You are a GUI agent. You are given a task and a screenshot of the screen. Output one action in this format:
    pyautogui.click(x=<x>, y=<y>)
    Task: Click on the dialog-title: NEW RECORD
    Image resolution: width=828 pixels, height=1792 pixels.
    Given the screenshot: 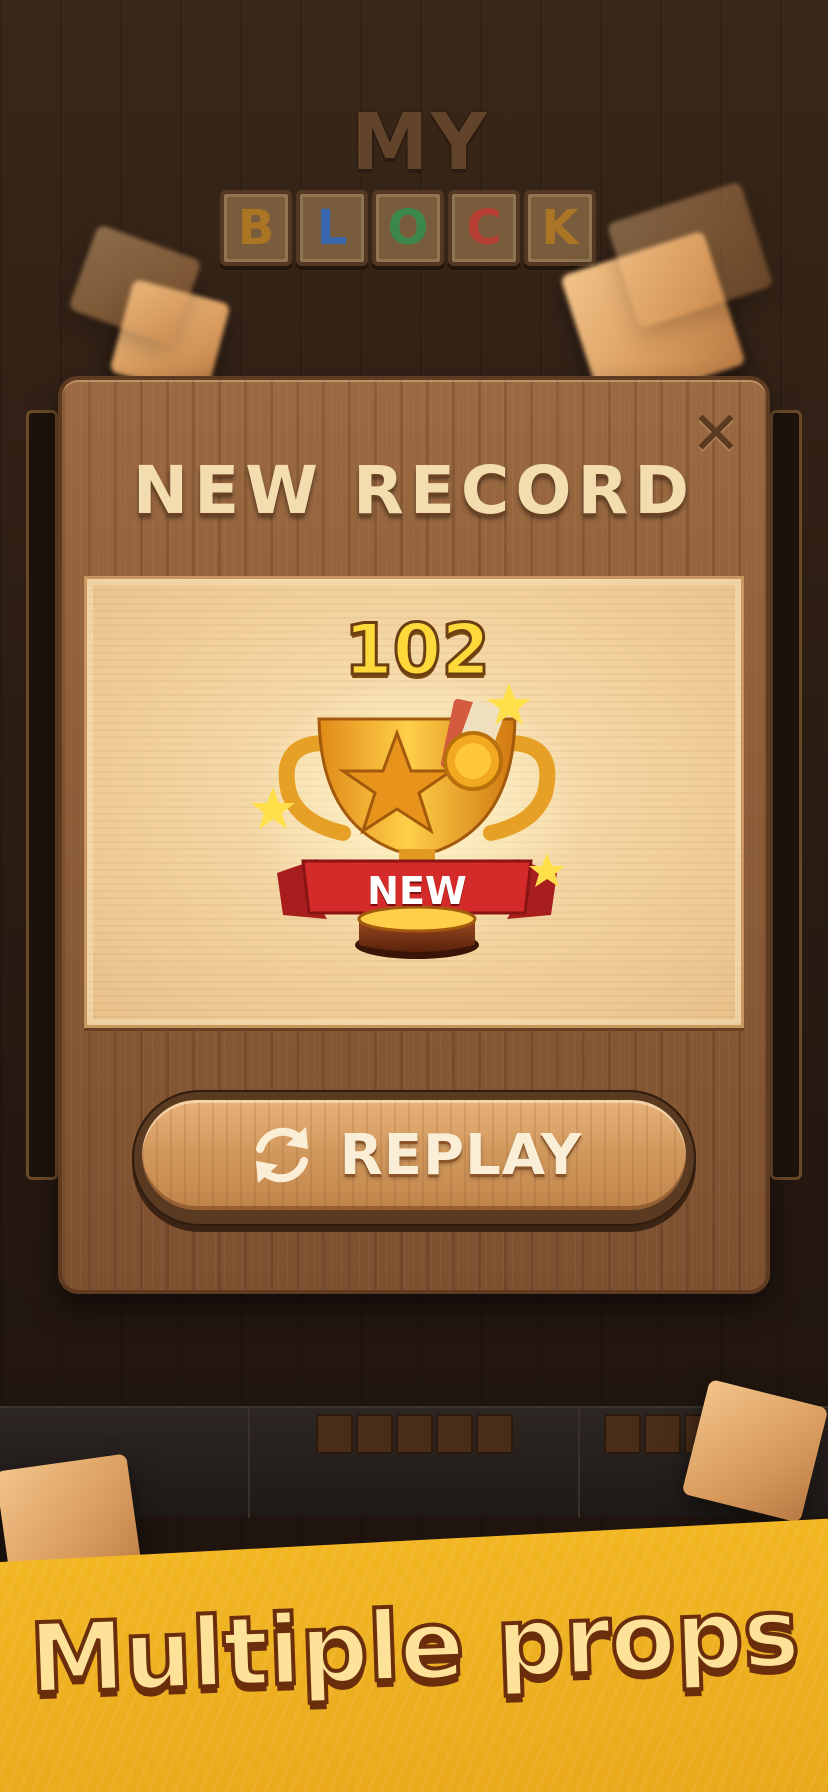 What is the action you would take?
    pyautogui.click(x=414, y=490)
    